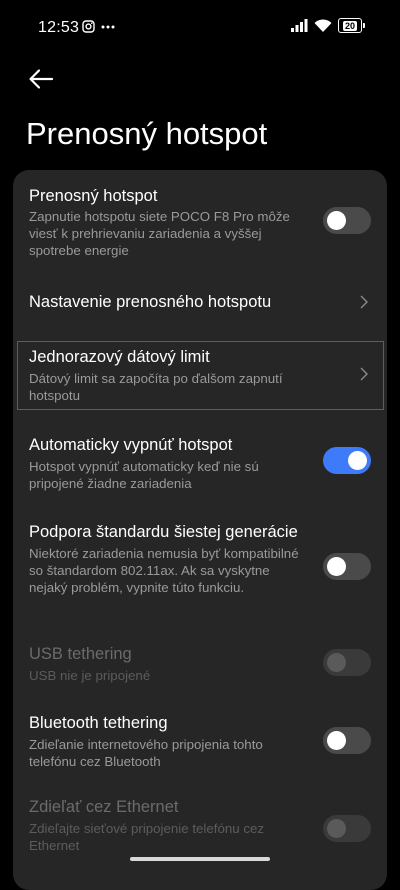 The width and height of the screenshot is (400, 890). What do you see at coordinates (347, 460) in the screenshot?
I see `auto-turn-off-toggle` at bounding box center [347, 460].